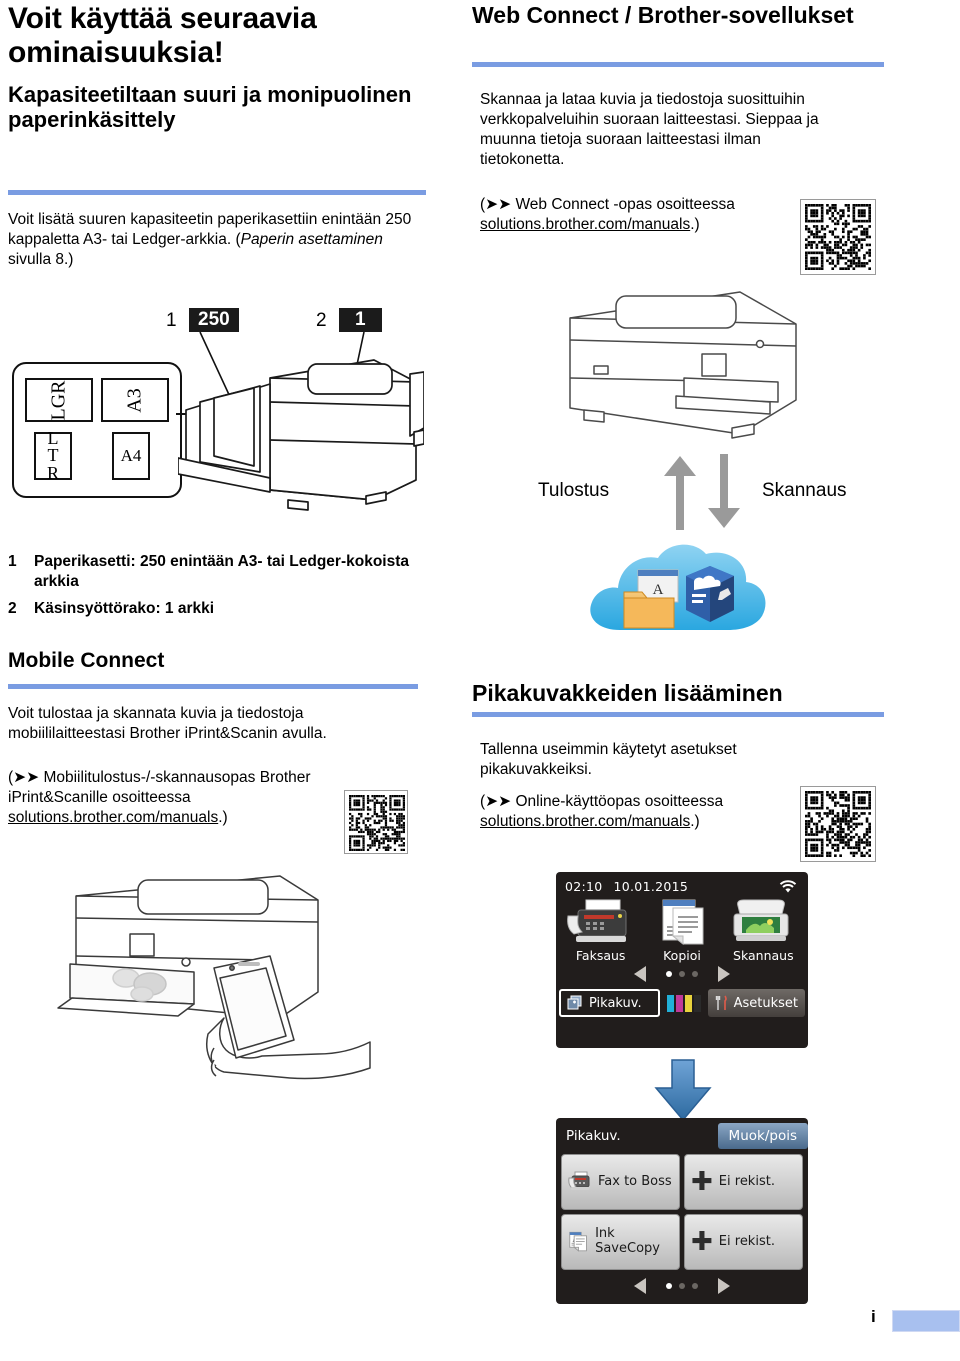 The height and width of the screenshot is (1361, 960). I want to click on arrow-down-transition-icon, so click(683, 1090).